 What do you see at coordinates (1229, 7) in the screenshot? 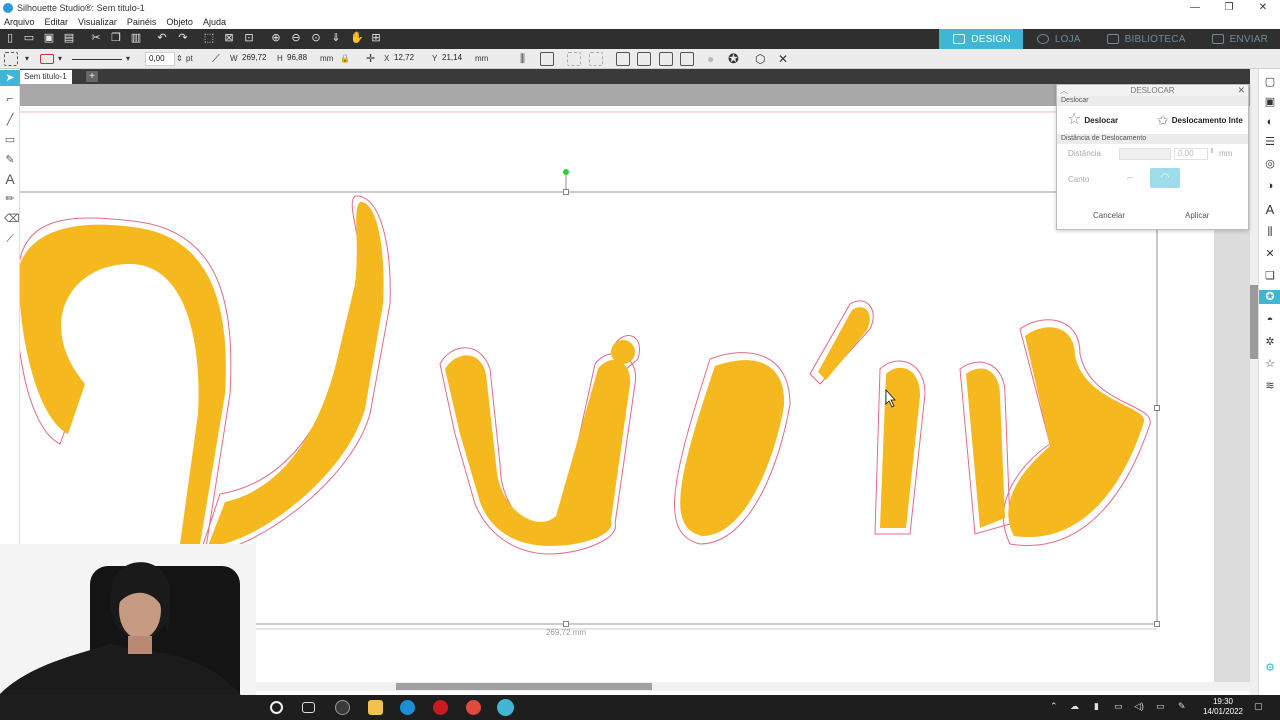
I see `maximize-button: ❐` at bounding box center [1229, 7].